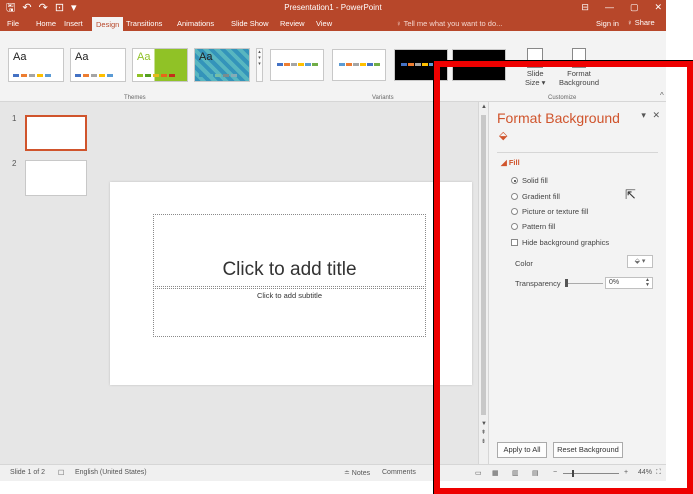 Image resolution: width=693 pixels, height=494 pixels. I want to click on spelling-icon: ☐, so click(61, 473).